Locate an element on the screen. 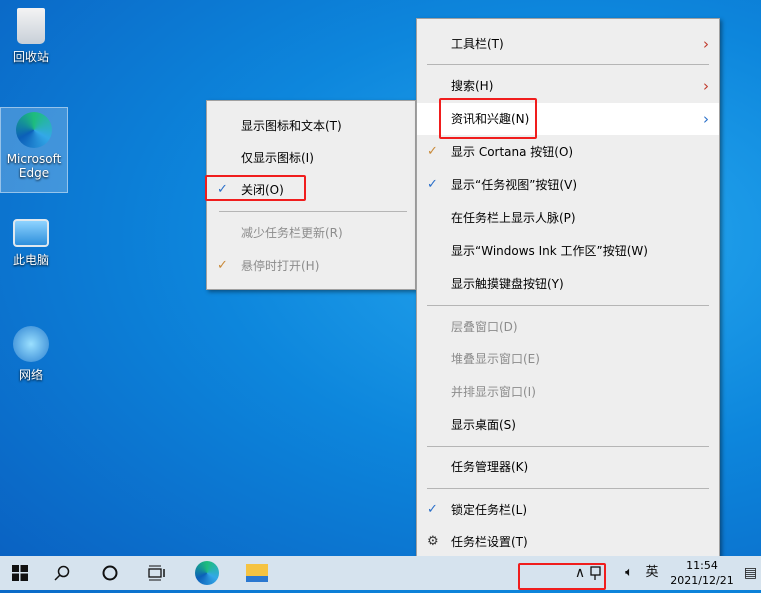  menu-item-windows-ink: 显示“Windows Ink 工作区”按钮(W) is located at coordinates (568, 251).